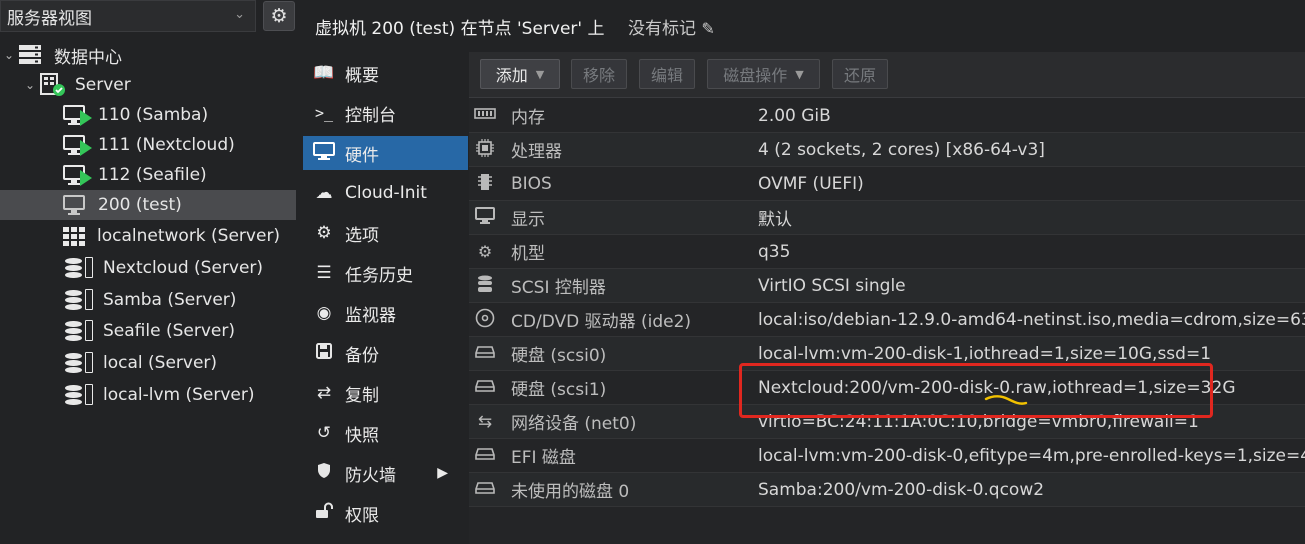  What do you see at coordinates (279, 16) in the screenshot?
I see `tree-settings-button: ⚙` at bounding box center [279, 16].